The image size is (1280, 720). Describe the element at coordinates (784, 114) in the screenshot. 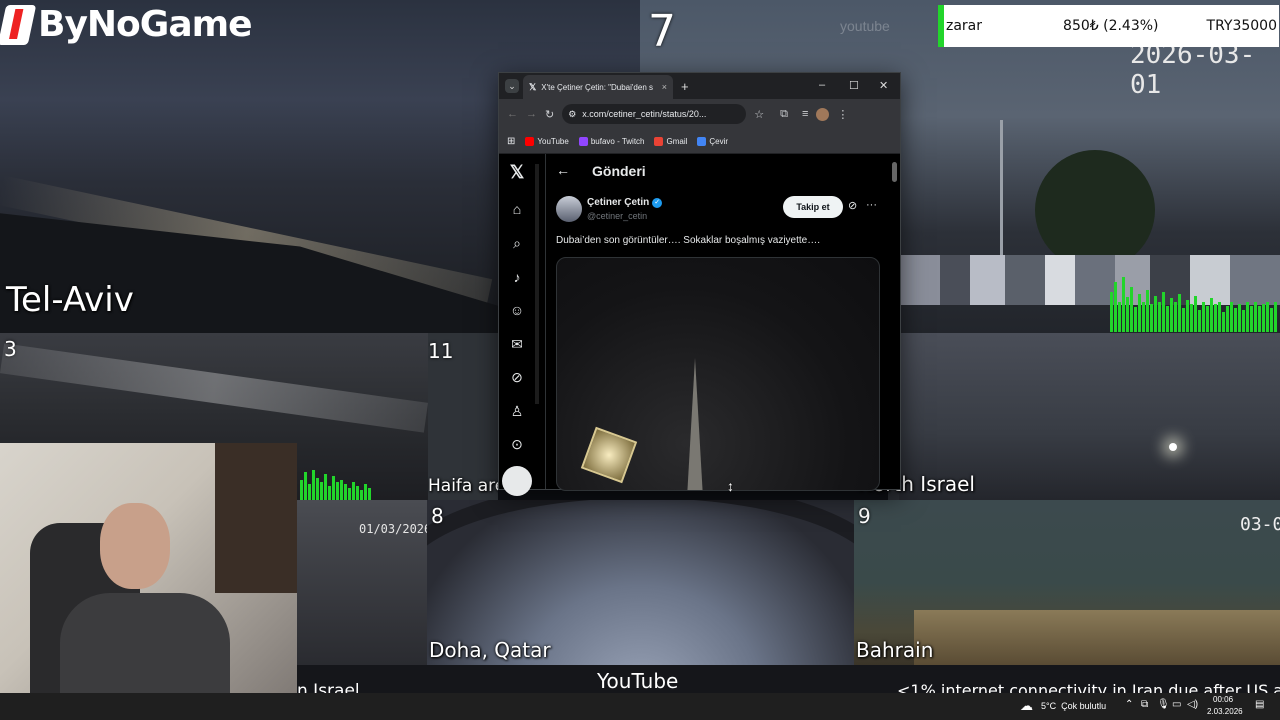

I see `extensions-icon: ⧉` at that location.